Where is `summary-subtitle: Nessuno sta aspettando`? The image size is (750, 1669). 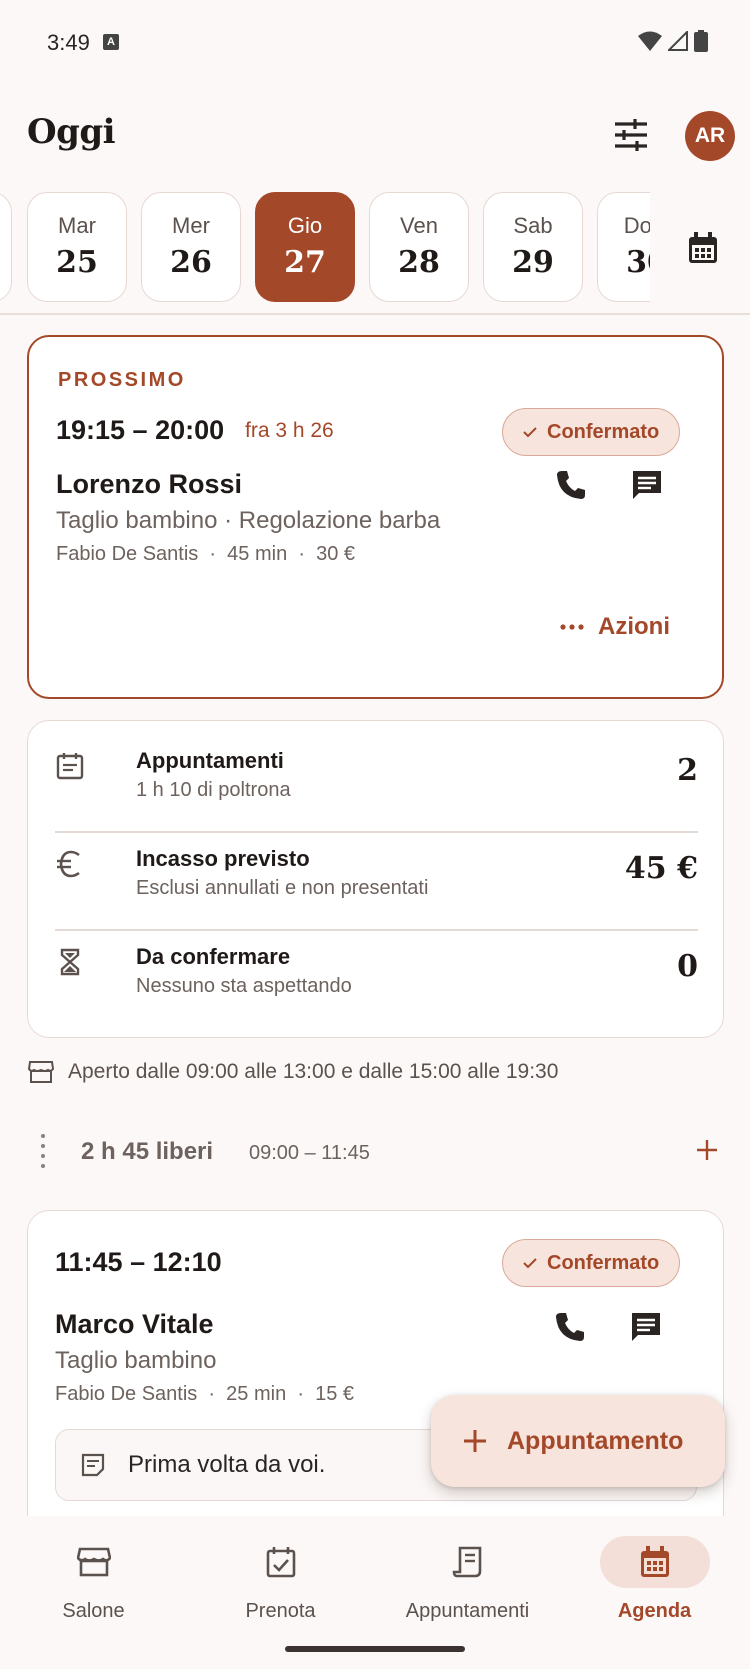 summary-subtitle: Nessuno sta aspettando is located at coordinates (244, 986).